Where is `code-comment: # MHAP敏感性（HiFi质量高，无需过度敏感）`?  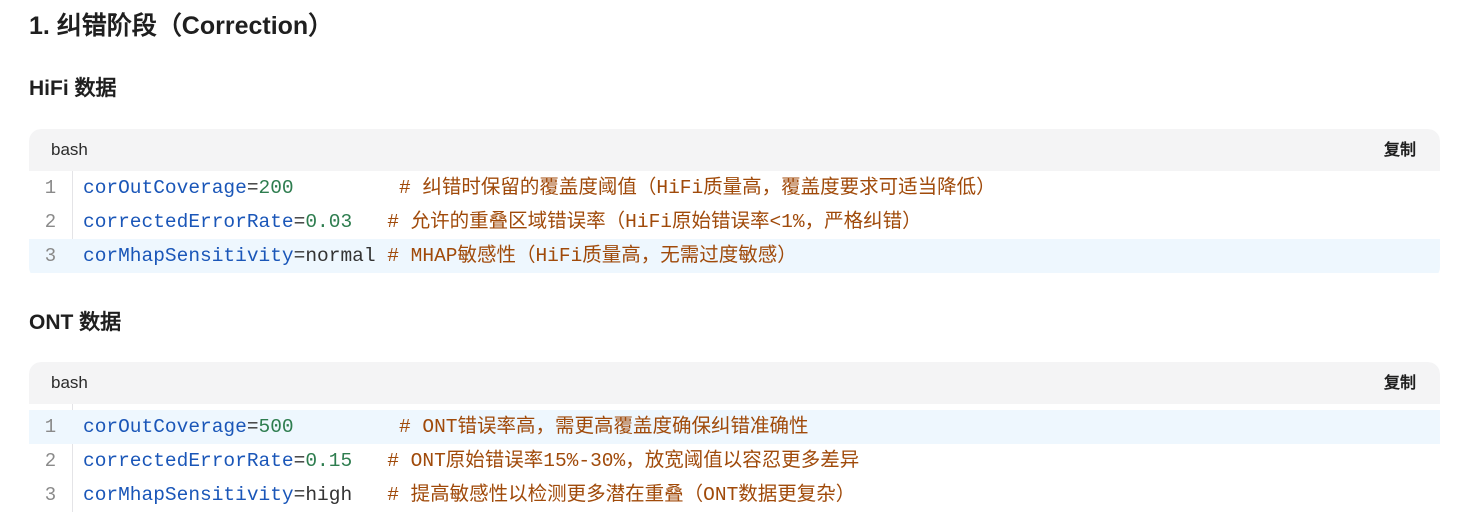 code-comment: # MHAP敏感性（HiFi质量高，无需过度敏感） is located at coordinates (592, 256).